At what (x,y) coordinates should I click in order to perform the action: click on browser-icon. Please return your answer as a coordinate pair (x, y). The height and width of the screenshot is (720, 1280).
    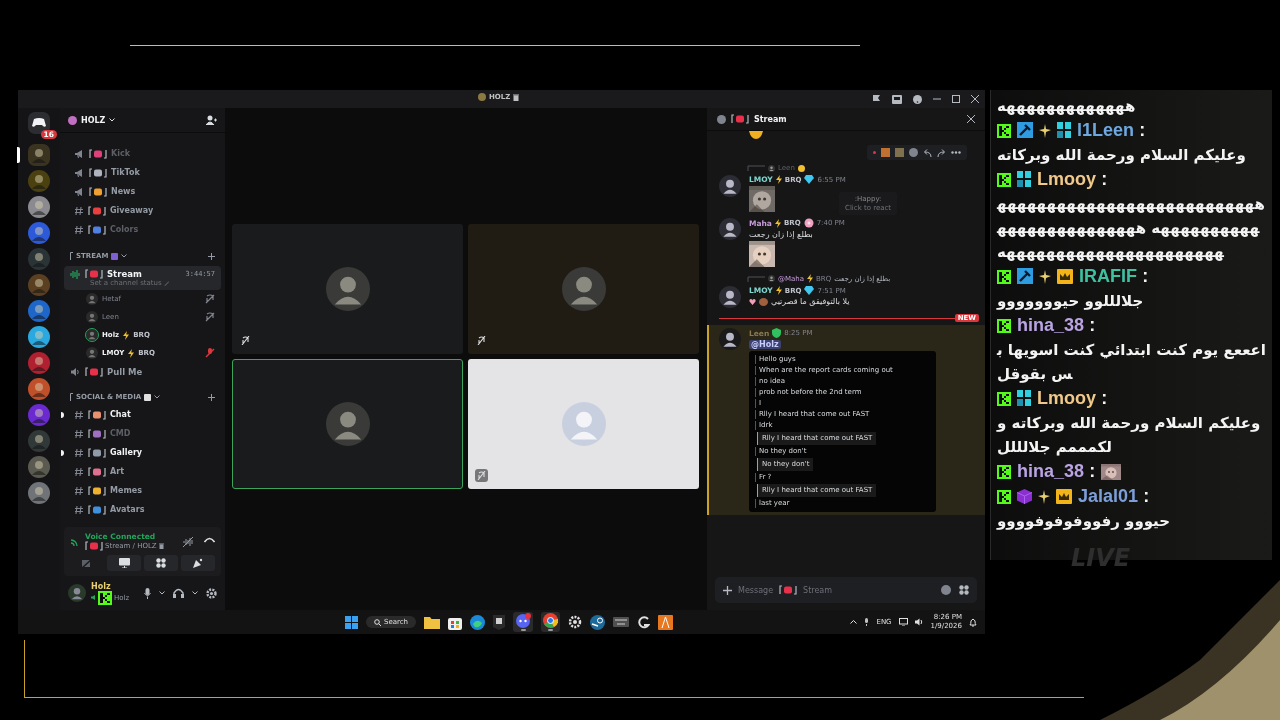
    Looking at the image, I should click on (551, 621).